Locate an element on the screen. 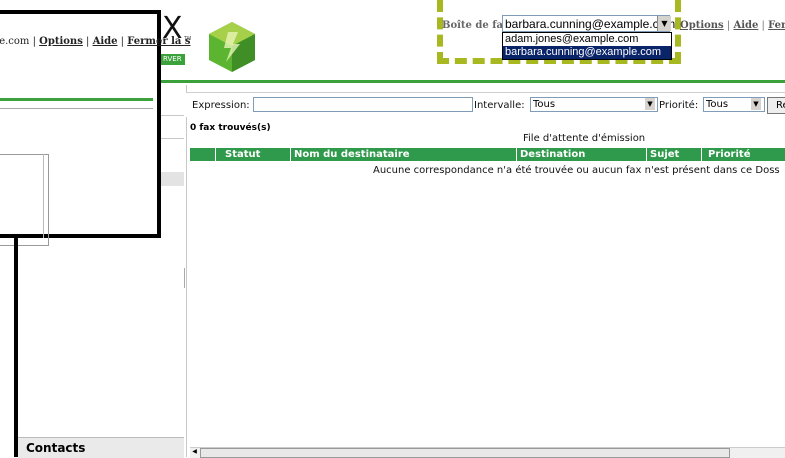  reset-button: Re is located at coordinates (776, 105).